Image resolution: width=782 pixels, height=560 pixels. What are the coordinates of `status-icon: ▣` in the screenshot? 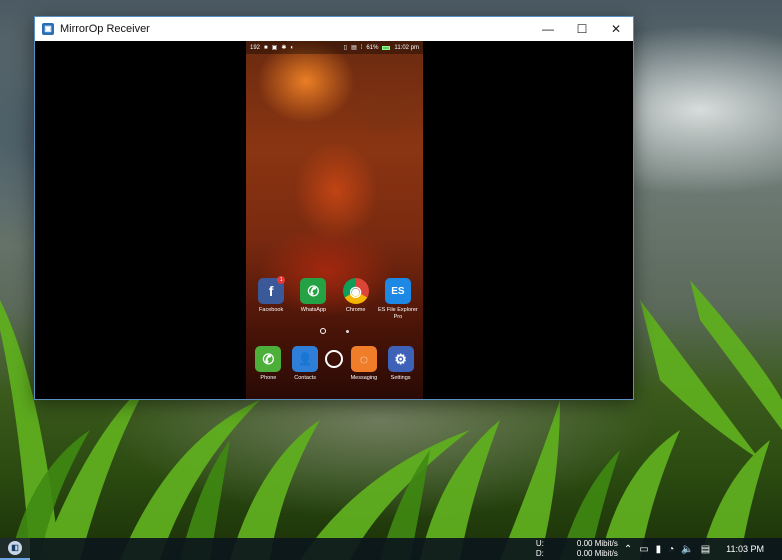 It's located at (274, 48).